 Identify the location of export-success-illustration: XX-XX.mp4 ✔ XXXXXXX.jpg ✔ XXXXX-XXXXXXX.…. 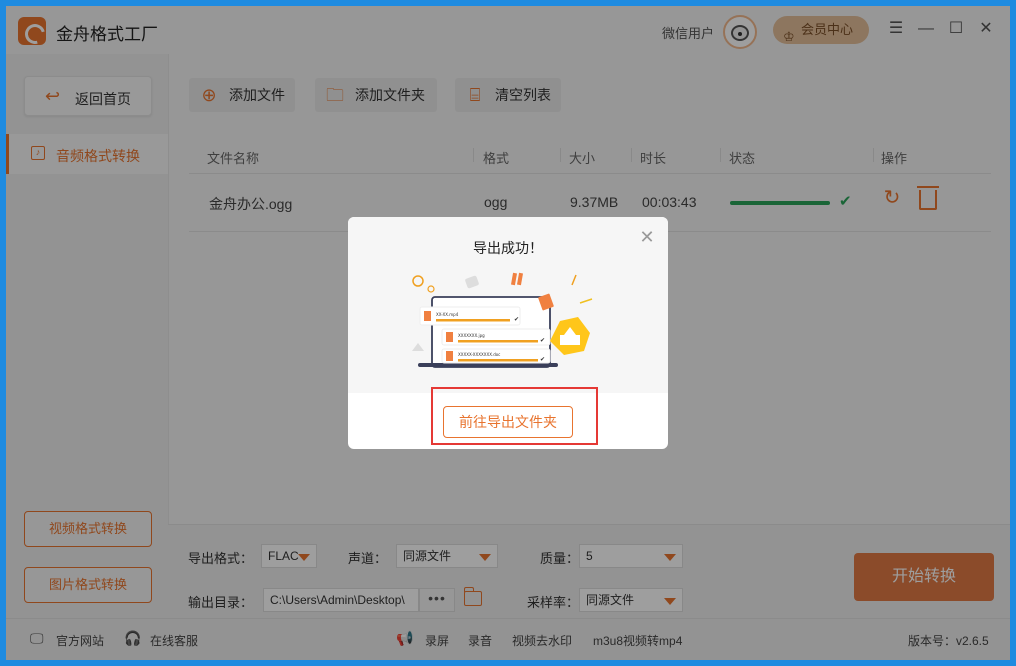
(502, 320).